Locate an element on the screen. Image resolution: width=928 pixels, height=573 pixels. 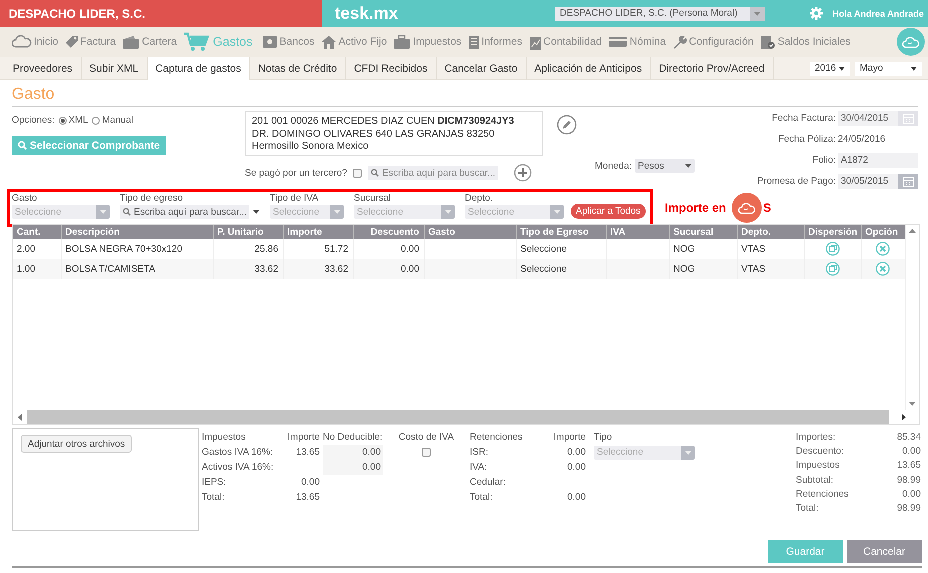
column-header: P. Unitario is located at coordinates (248, 232).